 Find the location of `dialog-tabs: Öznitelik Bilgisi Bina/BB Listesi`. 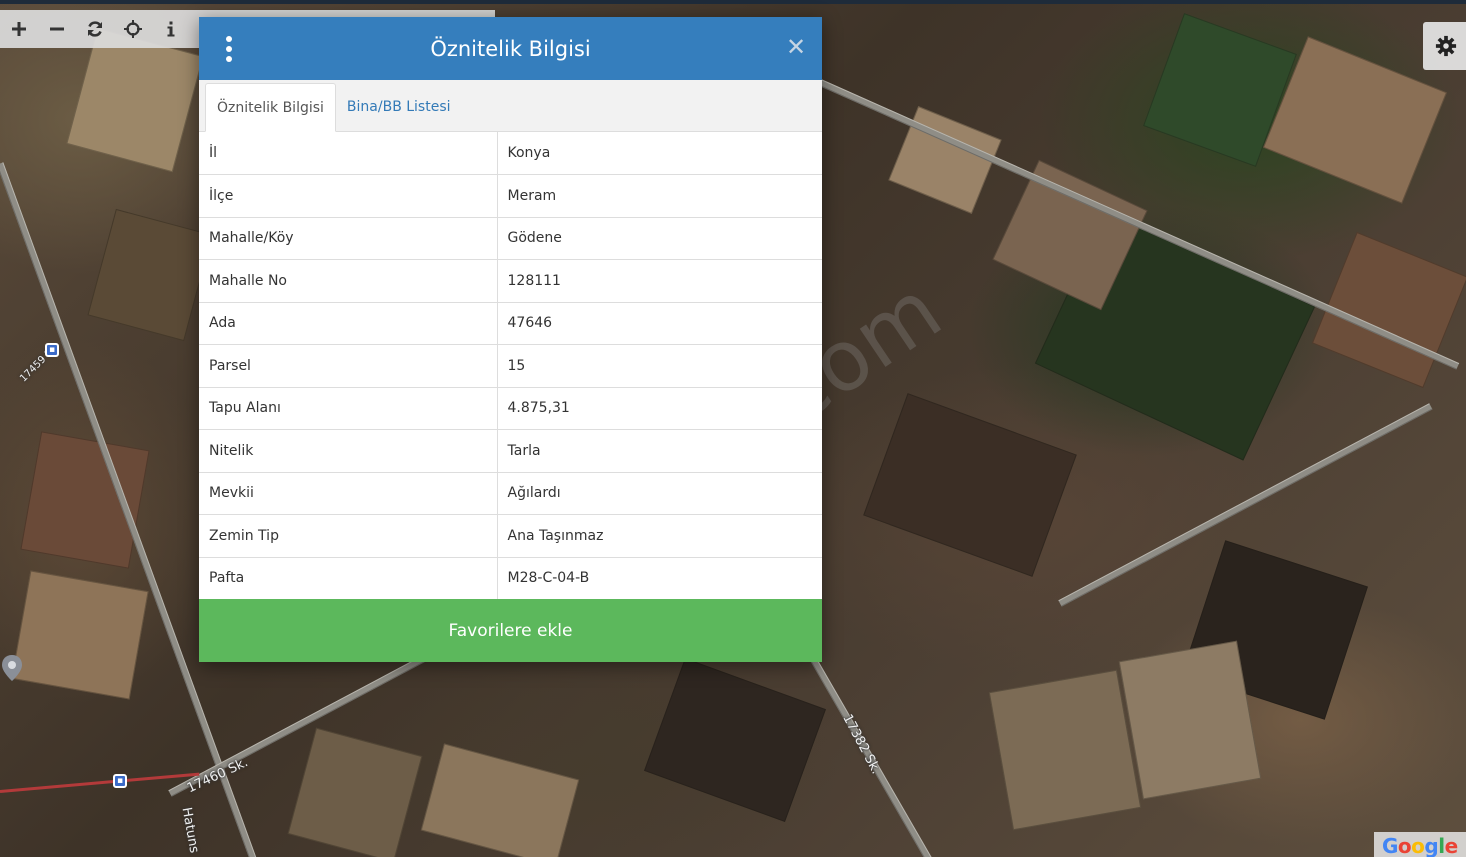

dialog-tabs: Öznitelik Bilgisi Bina/BB Listesi is located at coordinates (510, 106).